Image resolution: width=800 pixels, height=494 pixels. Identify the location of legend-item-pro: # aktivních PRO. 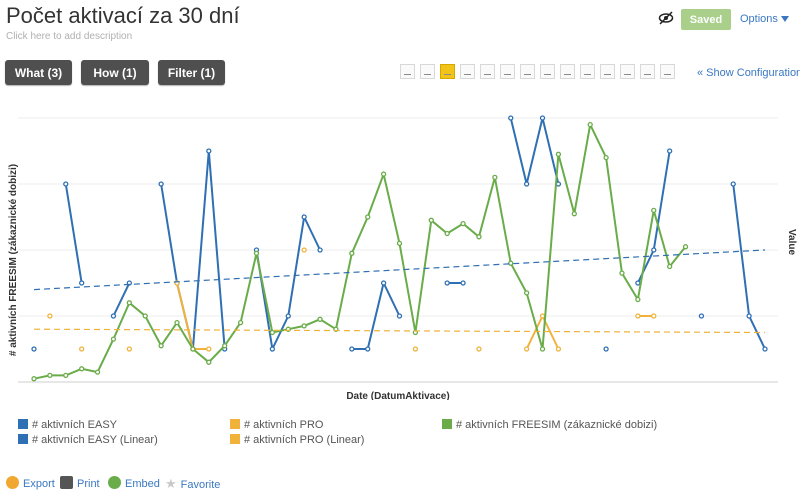
(276, 425).